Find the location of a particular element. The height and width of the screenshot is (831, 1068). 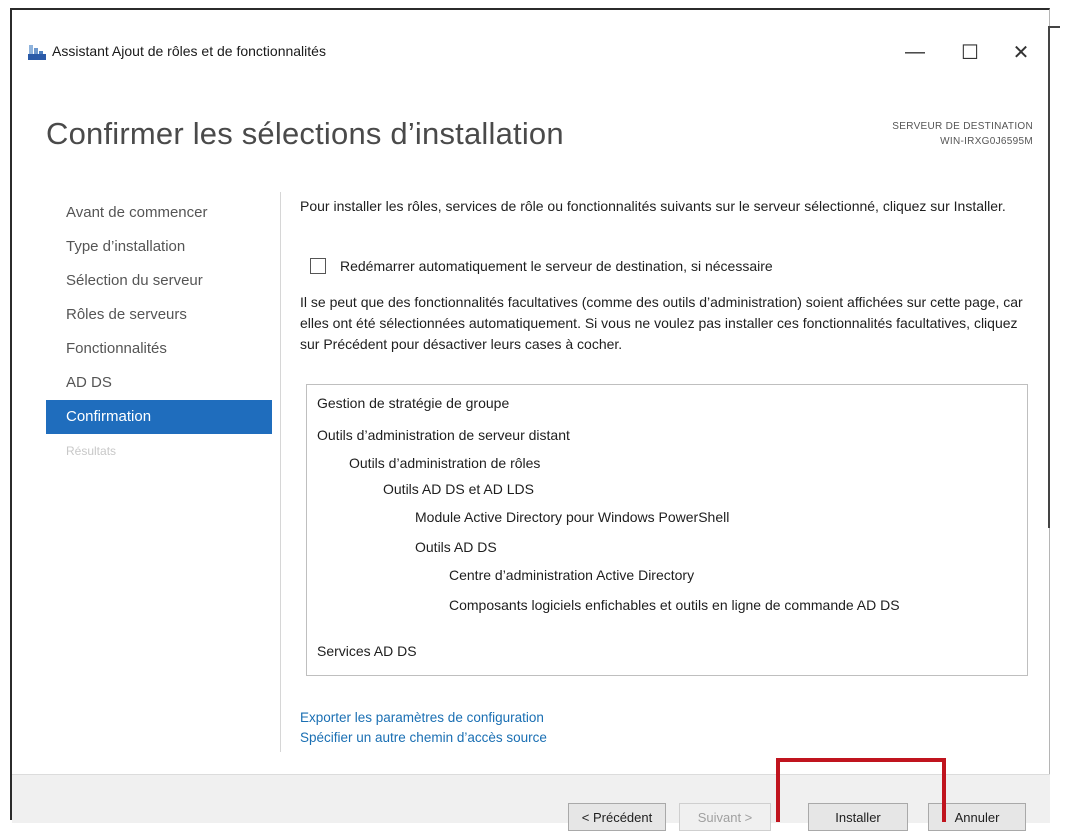

destination-server-name: WIN-IRXG0J6595M is located at coordinates (986, 141).